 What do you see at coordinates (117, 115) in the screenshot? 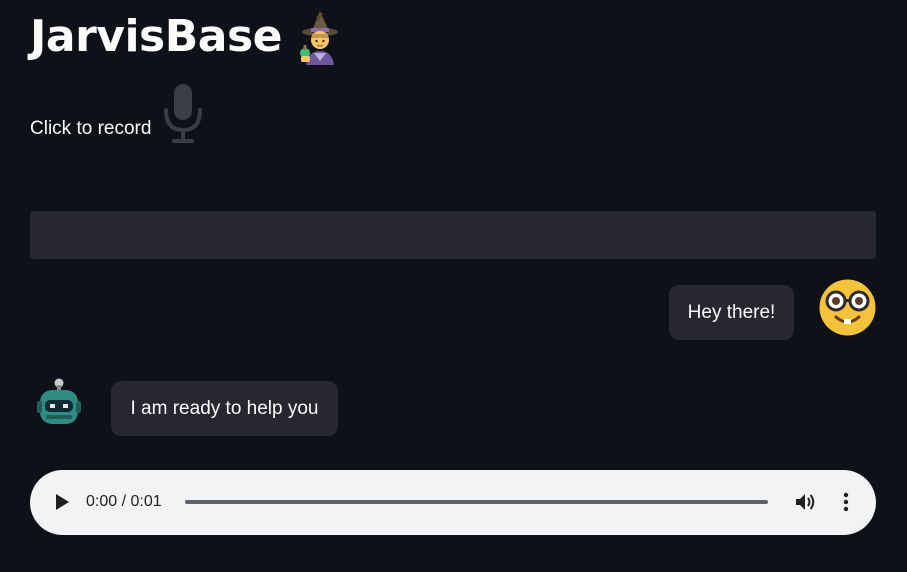
I see `recorder-row: Click to record` at bounding box center [117, 115].